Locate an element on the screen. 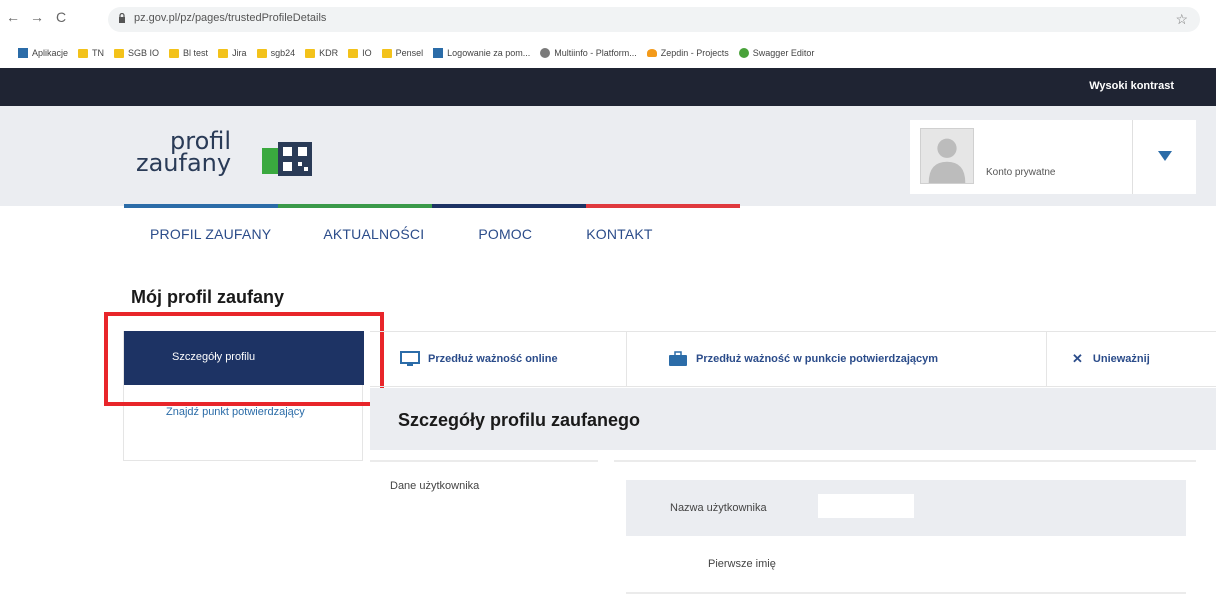  swagger-icon is located at coordinates (743, 53).